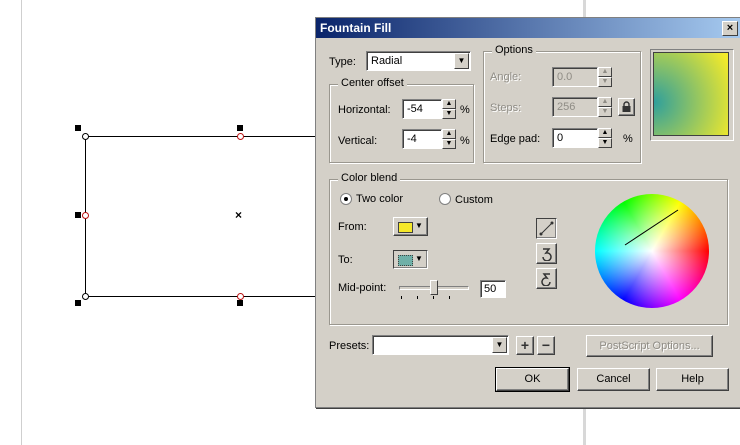 This screenshot has width=740, height=445. What do you see at coordinates (240, 128) in the screenshot?
I see `selection-handle-top-middle` at bounding box center [240, 128].